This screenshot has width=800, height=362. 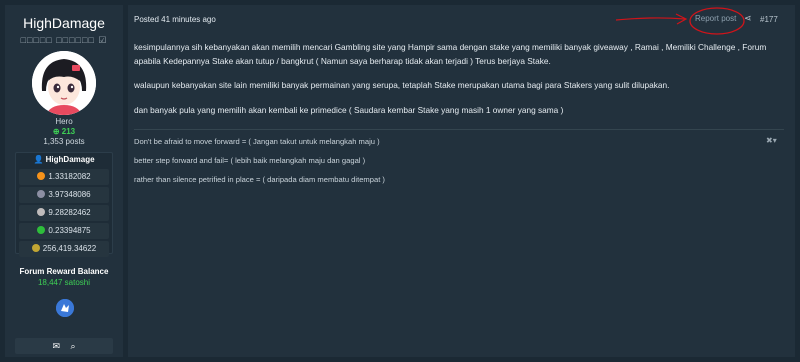 I want to click on wallet-row-bch: 0.23394875, so click(x=64, y=231).